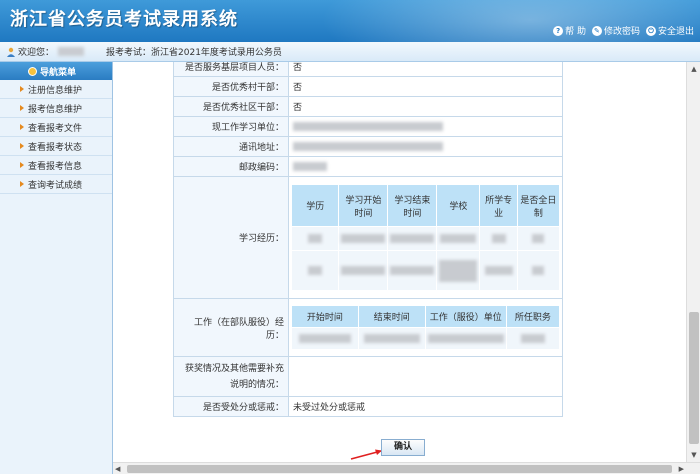  What do you see at coordinates (403, 447) in the screenshot?
I see `confirm-button: 确认` at bounding box center [403, 447].